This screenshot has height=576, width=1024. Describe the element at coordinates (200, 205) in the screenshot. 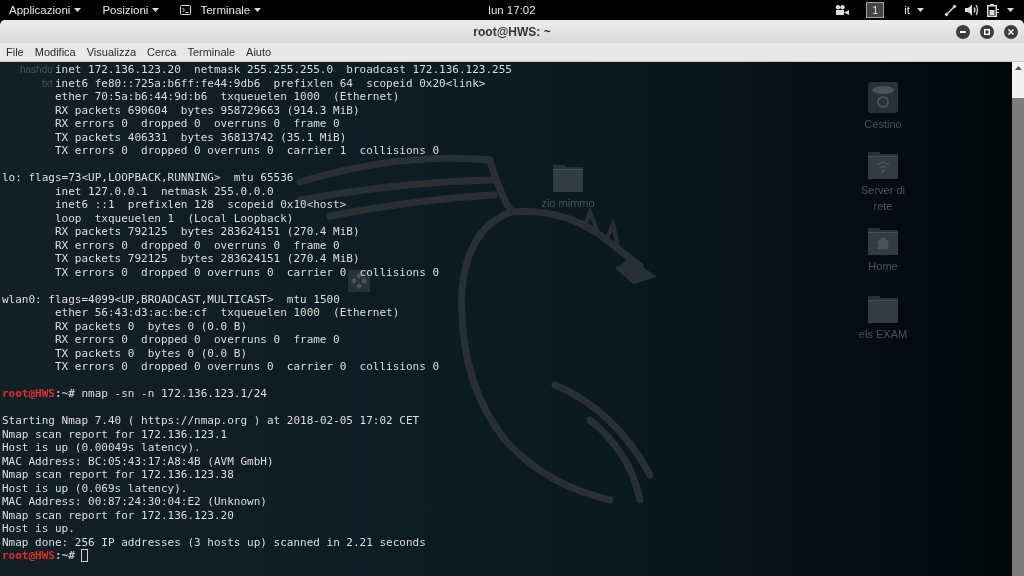

I see `terminal-line: inet6 ::1 prefixlen 128 scopeid 0x10<host>` at that location.